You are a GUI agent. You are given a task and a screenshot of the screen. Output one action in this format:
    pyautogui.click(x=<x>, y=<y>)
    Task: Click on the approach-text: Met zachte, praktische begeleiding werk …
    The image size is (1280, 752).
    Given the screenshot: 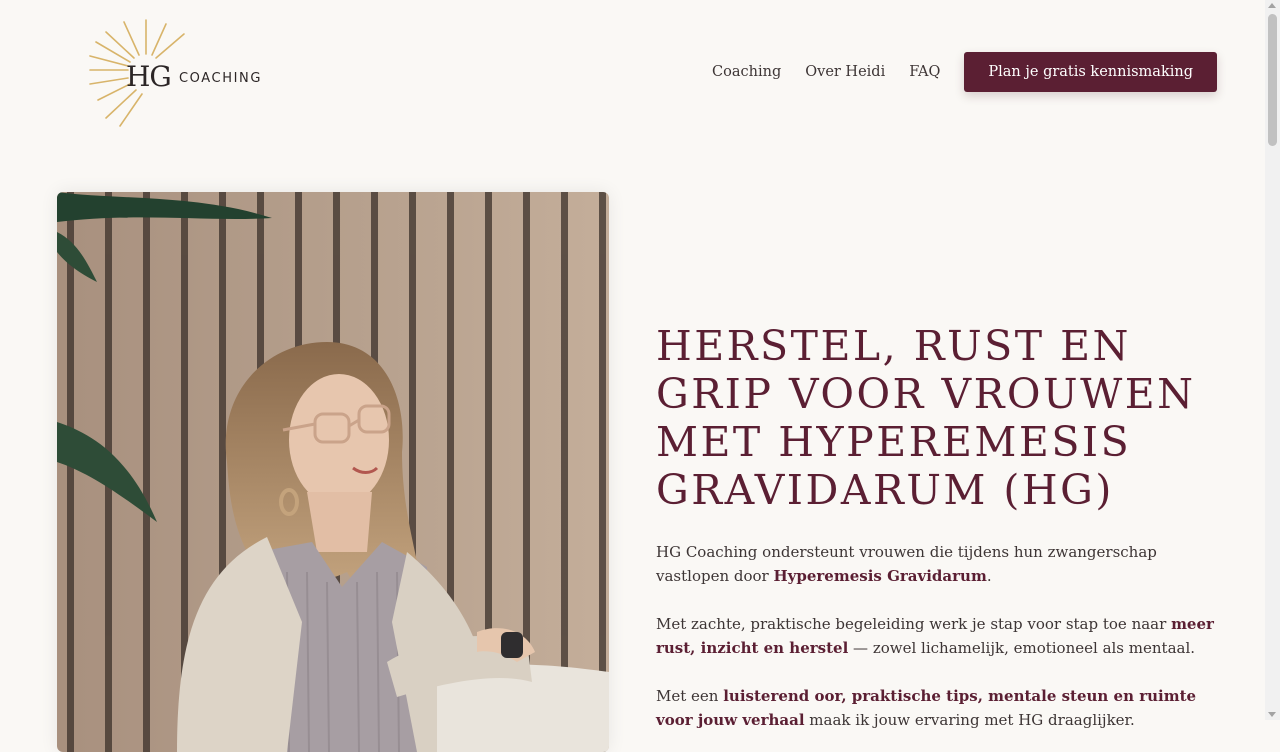 What is the action you would take?
    pyautogui.click(x=914, y=624)
    